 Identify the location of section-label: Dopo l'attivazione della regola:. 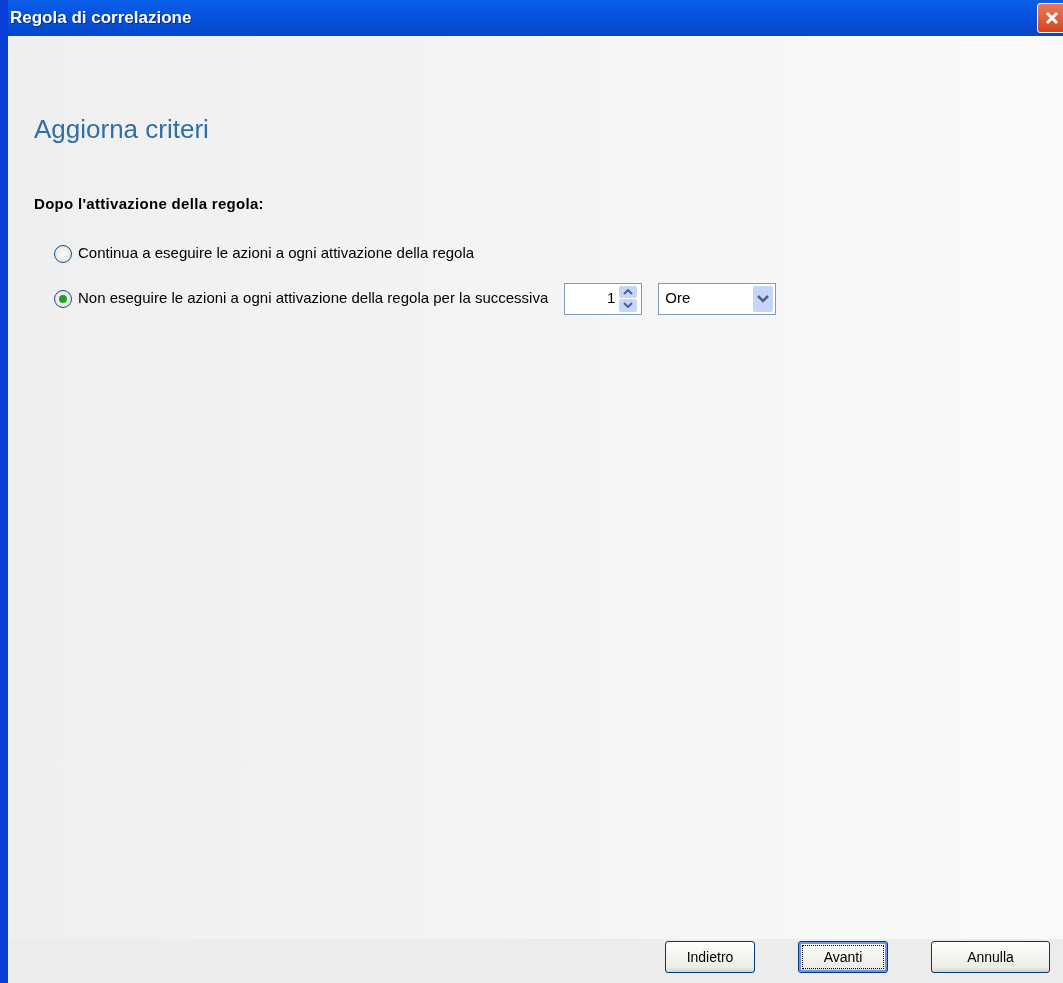
(149, 203).